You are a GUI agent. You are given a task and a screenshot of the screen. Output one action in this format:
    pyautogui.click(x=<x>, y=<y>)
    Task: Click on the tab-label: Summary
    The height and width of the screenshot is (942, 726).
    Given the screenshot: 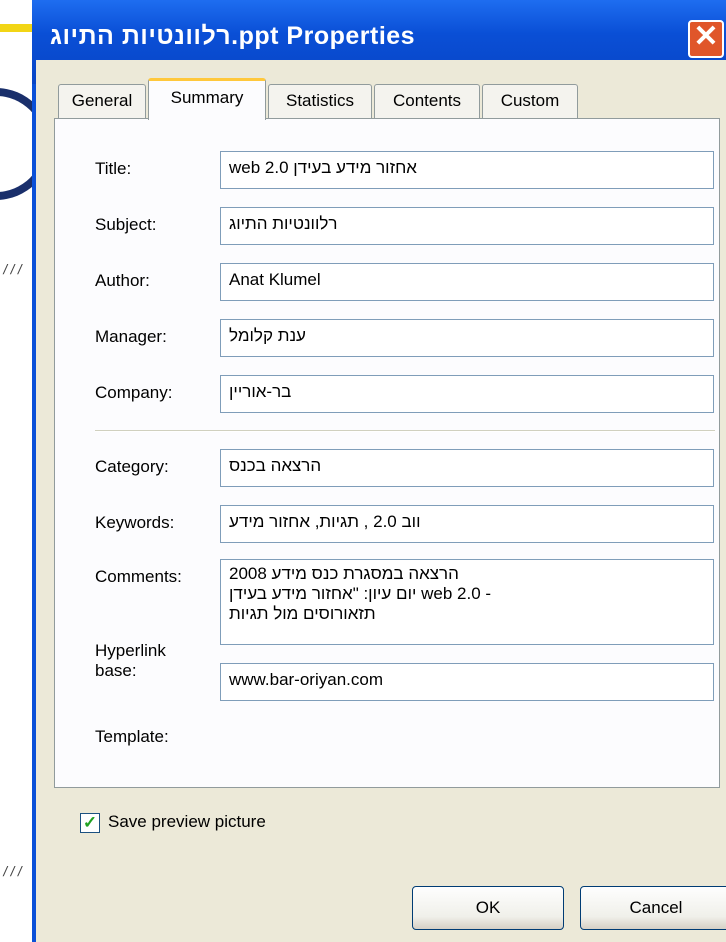 What is the action you would take?
    pyautogui.click(x=207, y=97)
    